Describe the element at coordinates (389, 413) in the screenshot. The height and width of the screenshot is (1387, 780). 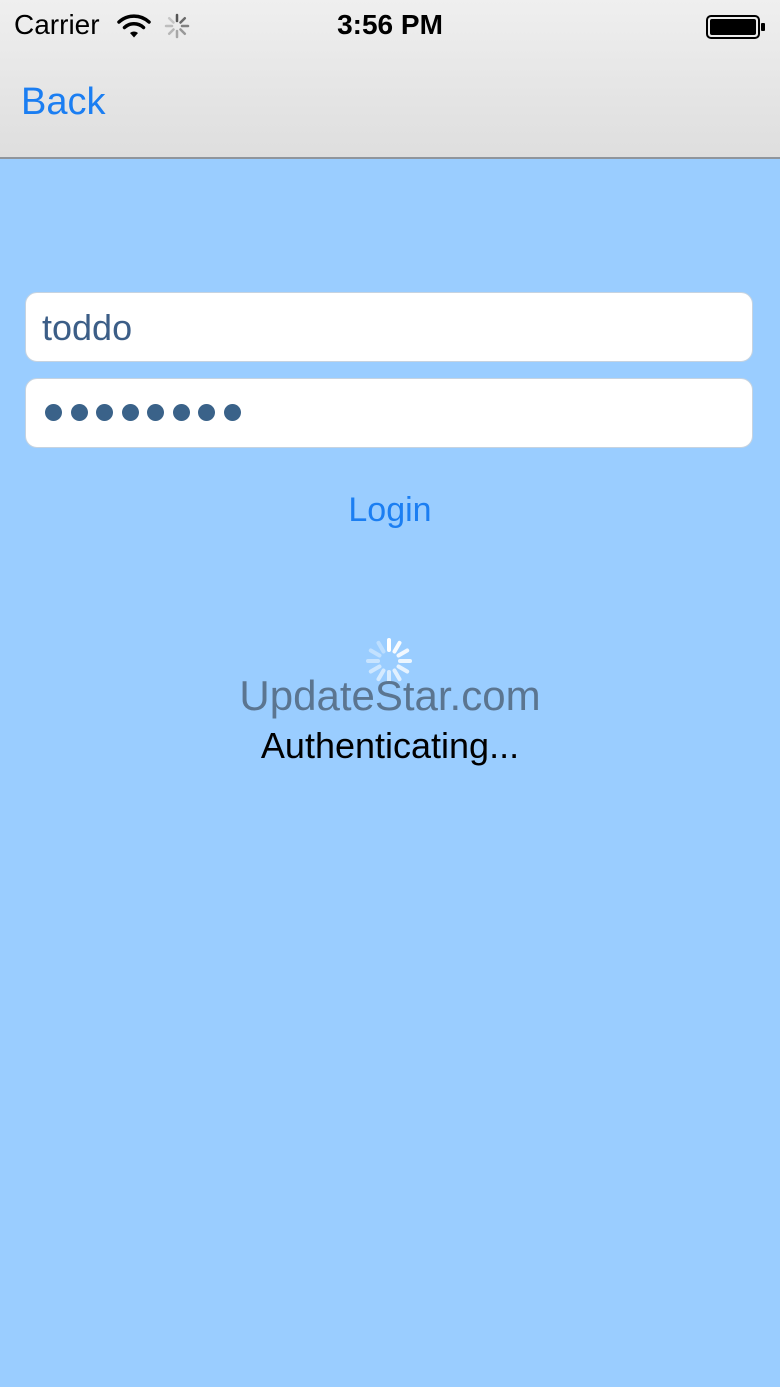
I see `password-field` at that location.